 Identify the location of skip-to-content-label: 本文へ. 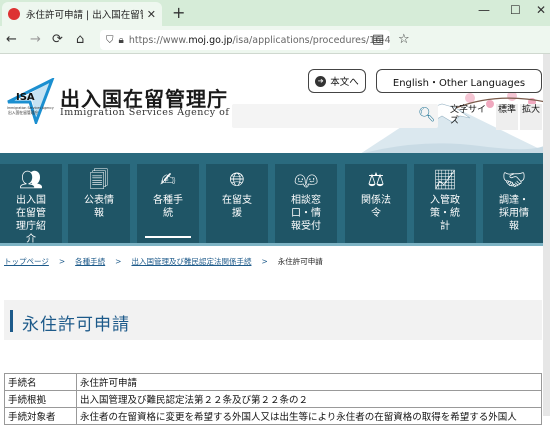
(344, 82).